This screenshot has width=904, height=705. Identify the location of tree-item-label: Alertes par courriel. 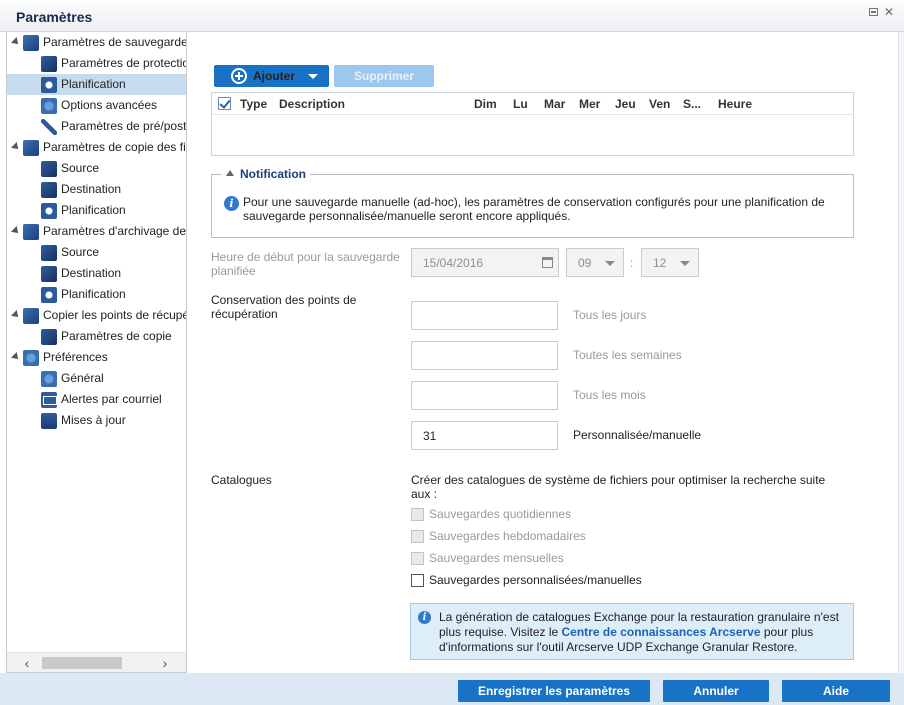
(111, 399).